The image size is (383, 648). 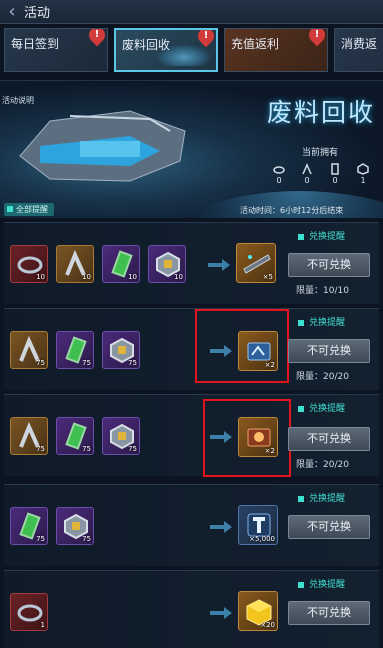 I want to click on exchange-row: 10 10 10 10 ×5 兑换提醒 不可兑换 限量：10/10, so click(x=191, y=263).